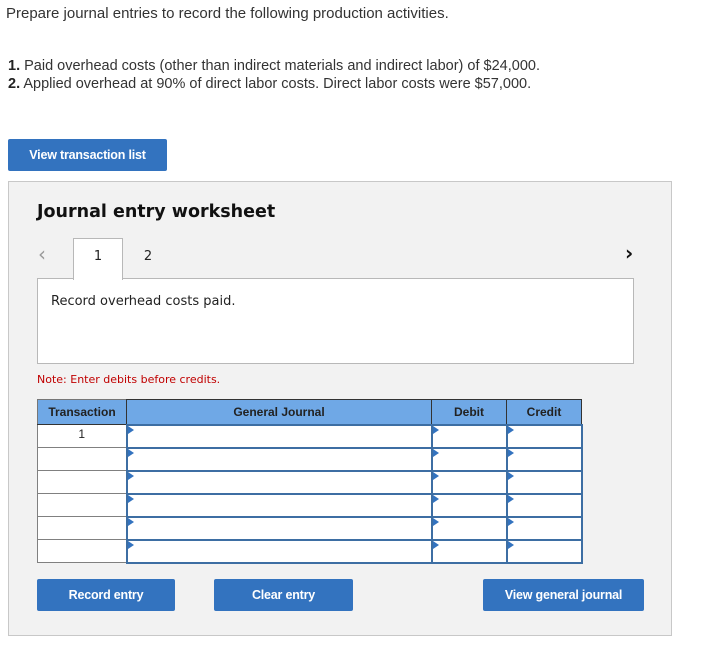  What do you see at coordinates (279, 412) in the screenshot?
I see `header-general-journal: General Journal` at bounding box center [279, 412].